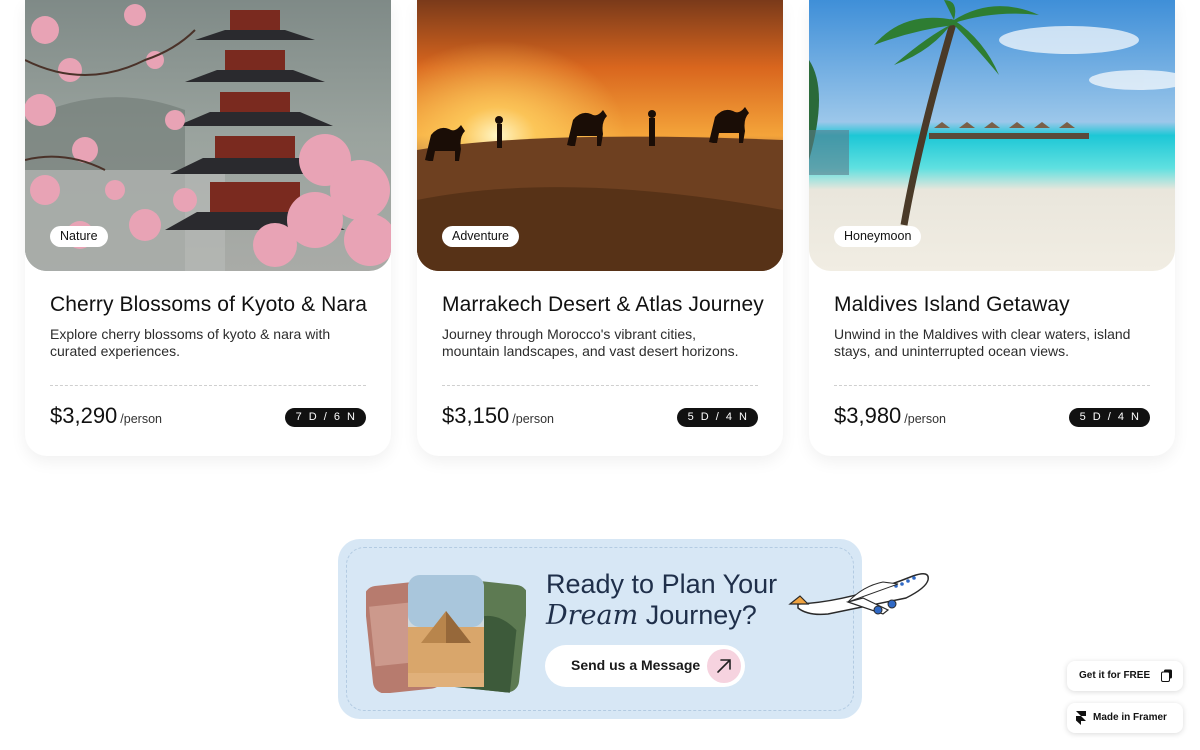 This screenshot has height=750, width=1200. What do you see at coordinates (84, 415) in the screenshot?
I see `price-amount: $3,290` at bounding box center [84, 415].